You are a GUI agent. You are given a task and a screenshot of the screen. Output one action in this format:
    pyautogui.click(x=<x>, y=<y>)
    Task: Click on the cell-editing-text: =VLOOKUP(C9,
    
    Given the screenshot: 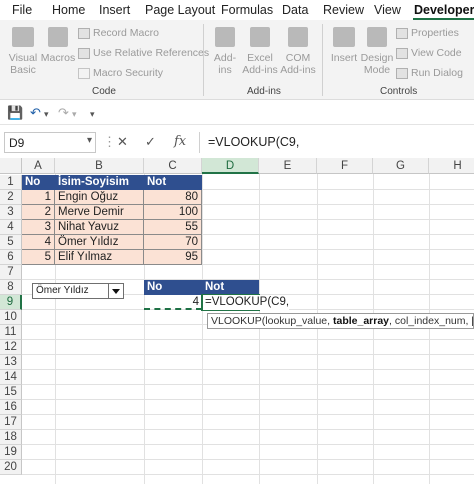 What is the action you would take?
    pyautogui.click(x=246, y=302)
    